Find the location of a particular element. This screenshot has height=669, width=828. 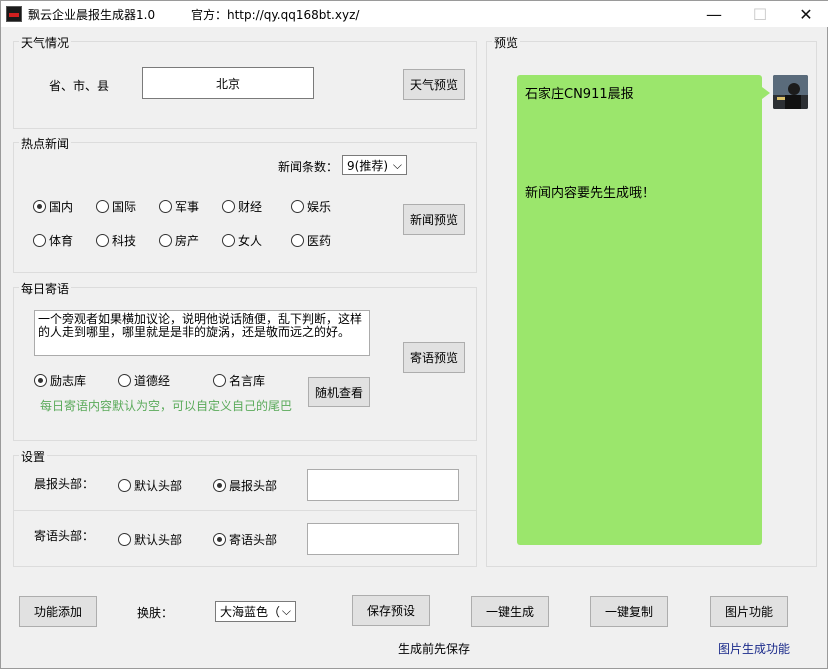

generate-button: 一键生成 is located at coordinates (510, 611).